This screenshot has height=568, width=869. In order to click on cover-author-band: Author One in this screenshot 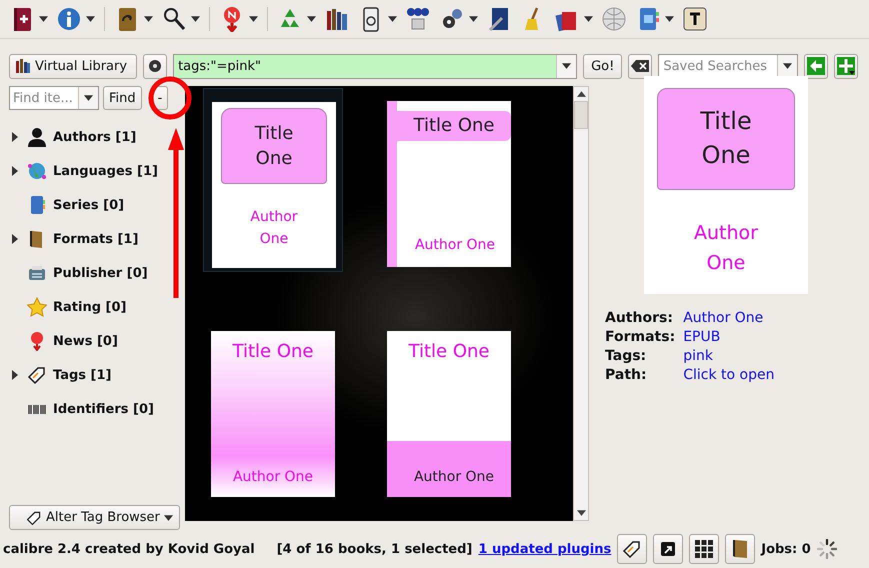, I will do `click(449, 469)`.